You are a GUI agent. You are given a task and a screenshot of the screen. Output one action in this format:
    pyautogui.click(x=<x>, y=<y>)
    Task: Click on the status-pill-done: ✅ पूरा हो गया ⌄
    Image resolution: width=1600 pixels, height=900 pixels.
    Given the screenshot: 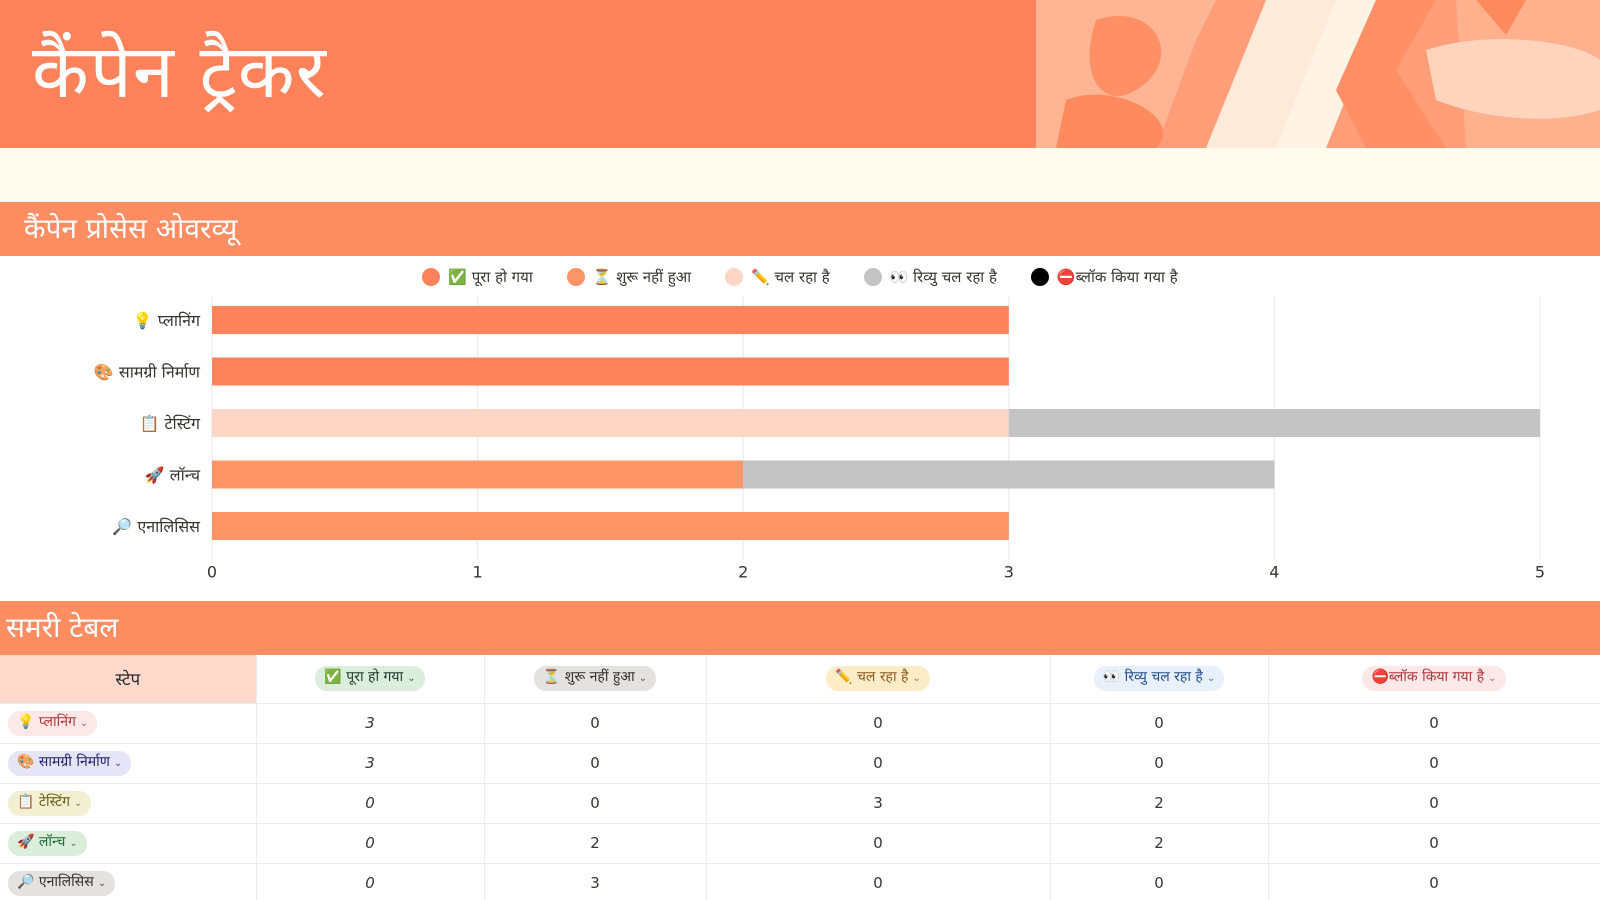 What is the action you would take?
    pyautogui.click(x=370, y=679)
    